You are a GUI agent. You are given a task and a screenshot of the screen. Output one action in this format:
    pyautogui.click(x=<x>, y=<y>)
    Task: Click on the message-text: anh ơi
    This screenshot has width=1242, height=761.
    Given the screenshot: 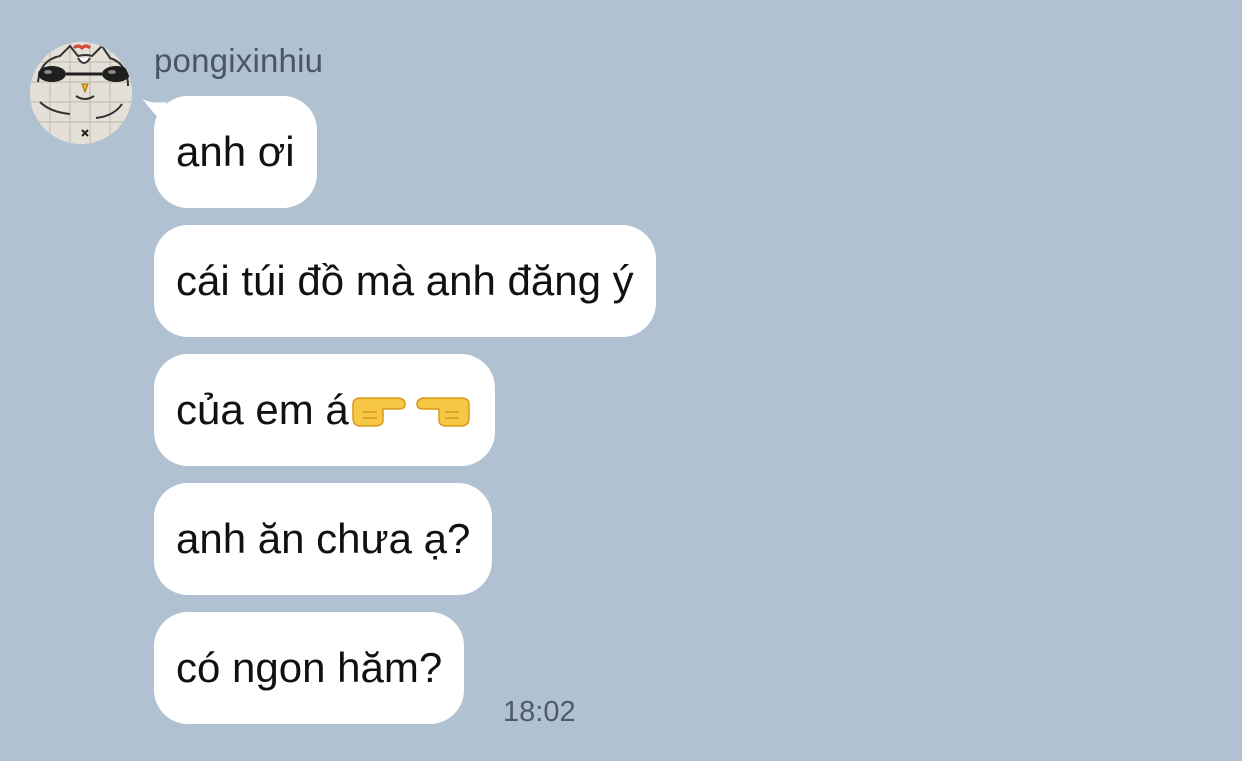 What is the action you would take?
    pyautogui.click(x=235, y=151)
    